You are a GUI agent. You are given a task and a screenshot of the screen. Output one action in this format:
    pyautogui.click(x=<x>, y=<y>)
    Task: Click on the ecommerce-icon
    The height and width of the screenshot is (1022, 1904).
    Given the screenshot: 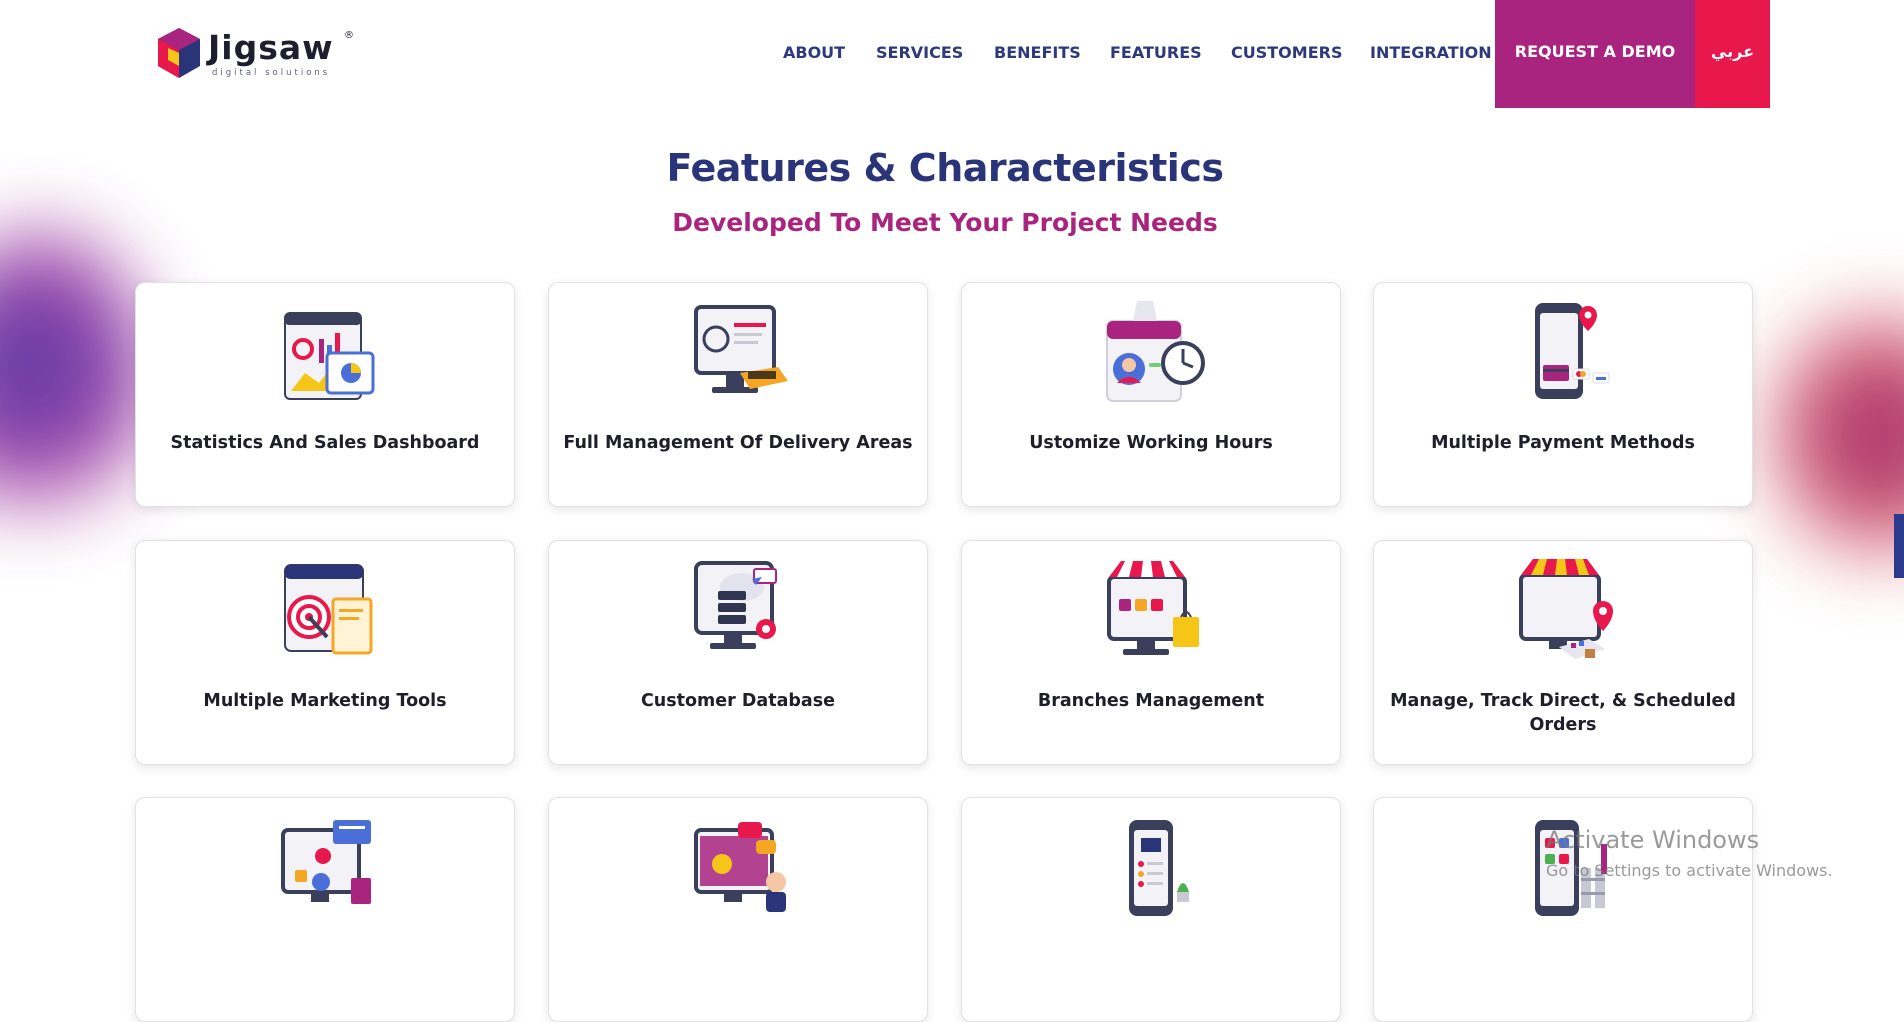 What is the action you would take?
    pyautogui.click(x=326, y=862)
    